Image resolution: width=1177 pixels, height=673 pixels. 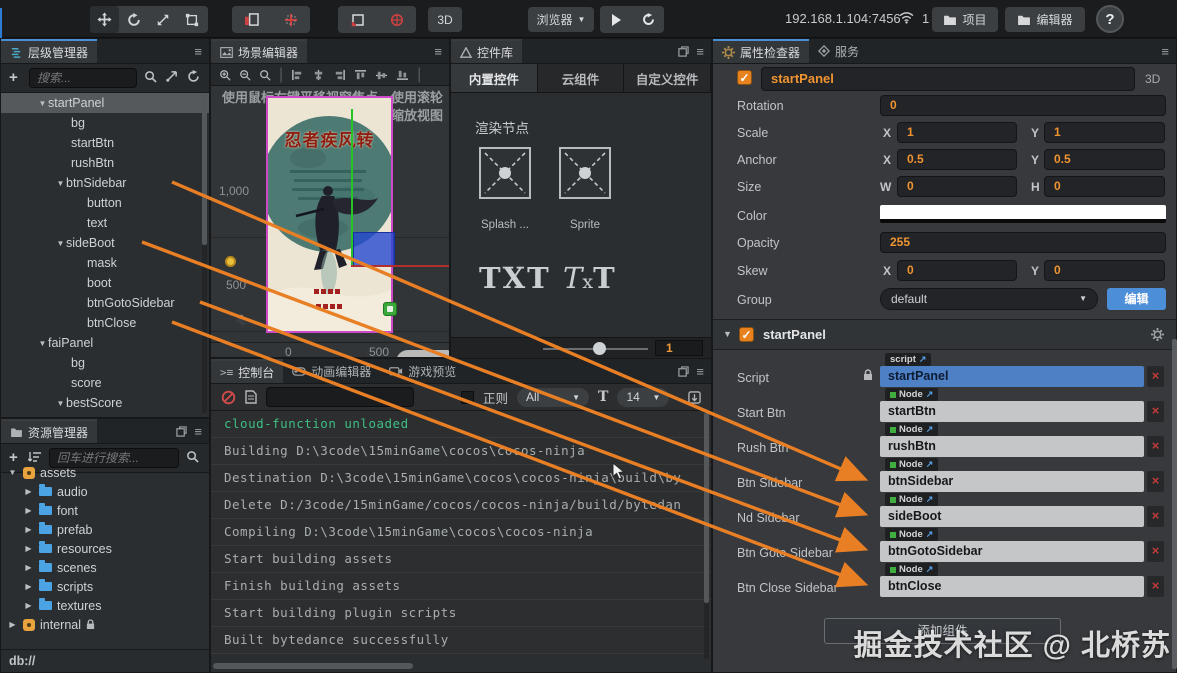 I want to click on align-left-icon, so click(x=297, y=75).